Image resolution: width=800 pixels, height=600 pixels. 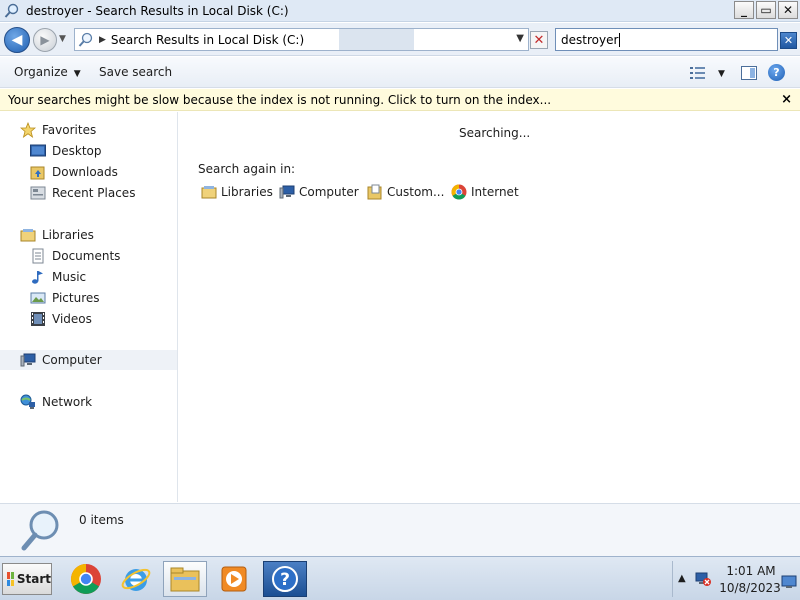 I want to click on documents-icon, so click(x=38, y=256).